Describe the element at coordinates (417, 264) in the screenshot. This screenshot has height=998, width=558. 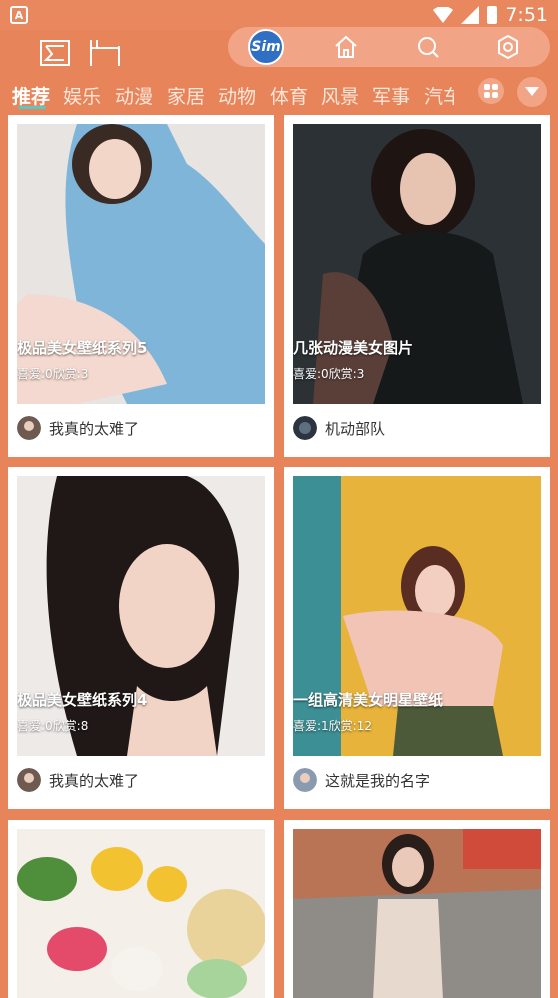
I see `card-image: 几张动漫美女图片 喜爱:0欣赏:3` at that location.